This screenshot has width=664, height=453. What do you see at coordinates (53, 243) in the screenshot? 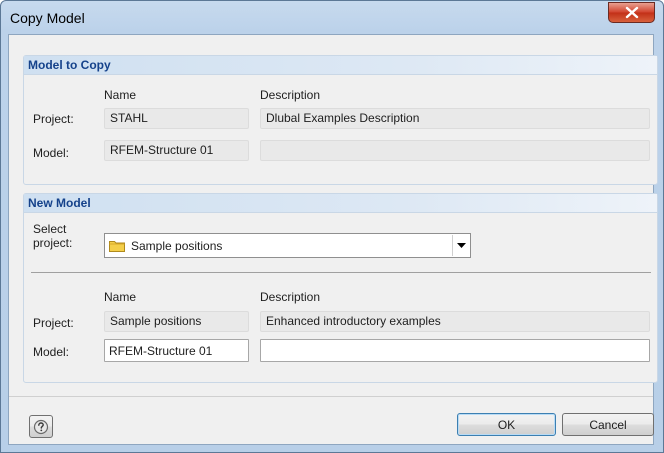
I see `select-project-label-line2: project:` at bounding box center [53, 243].